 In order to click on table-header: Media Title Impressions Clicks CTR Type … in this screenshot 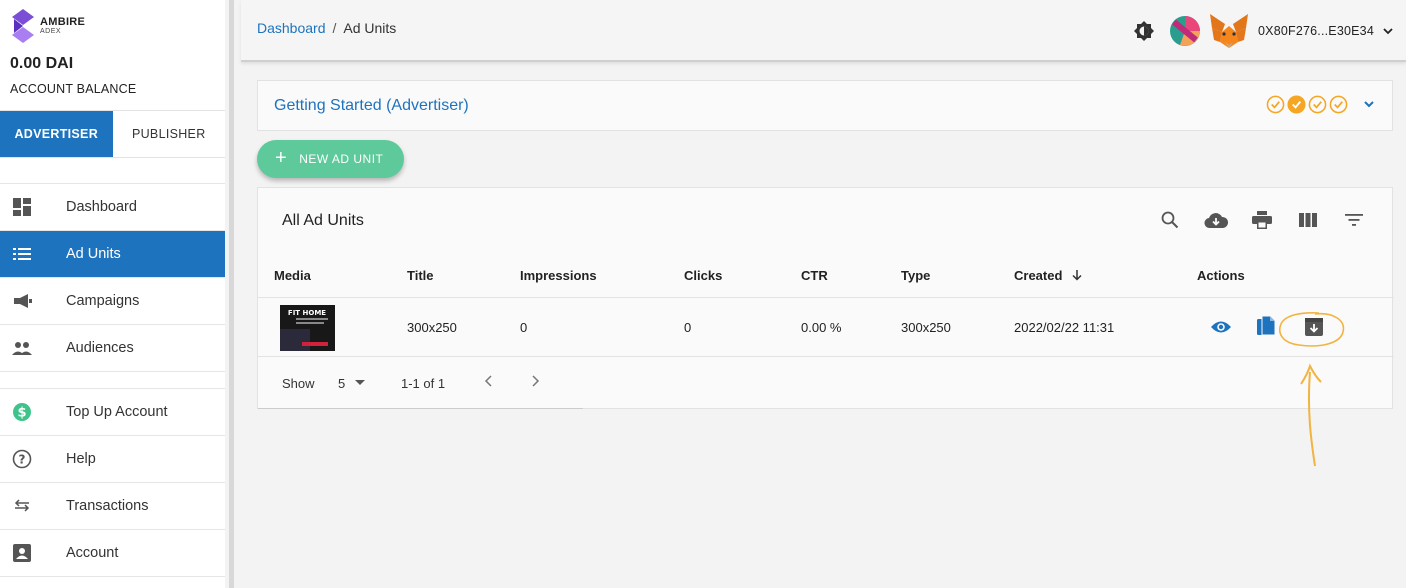, I will do `click(826, 276)`.